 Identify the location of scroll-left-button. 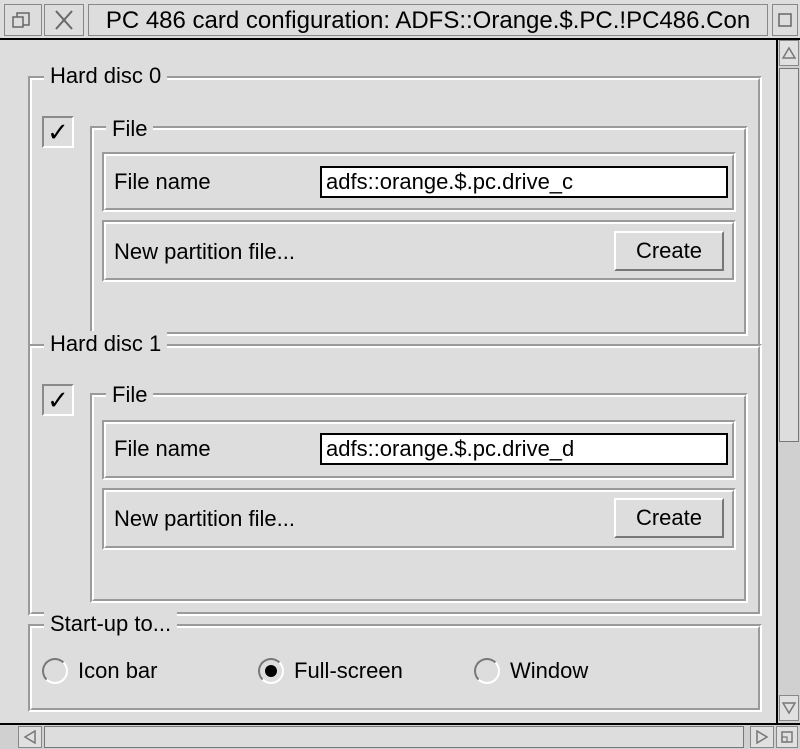
(30, 737).